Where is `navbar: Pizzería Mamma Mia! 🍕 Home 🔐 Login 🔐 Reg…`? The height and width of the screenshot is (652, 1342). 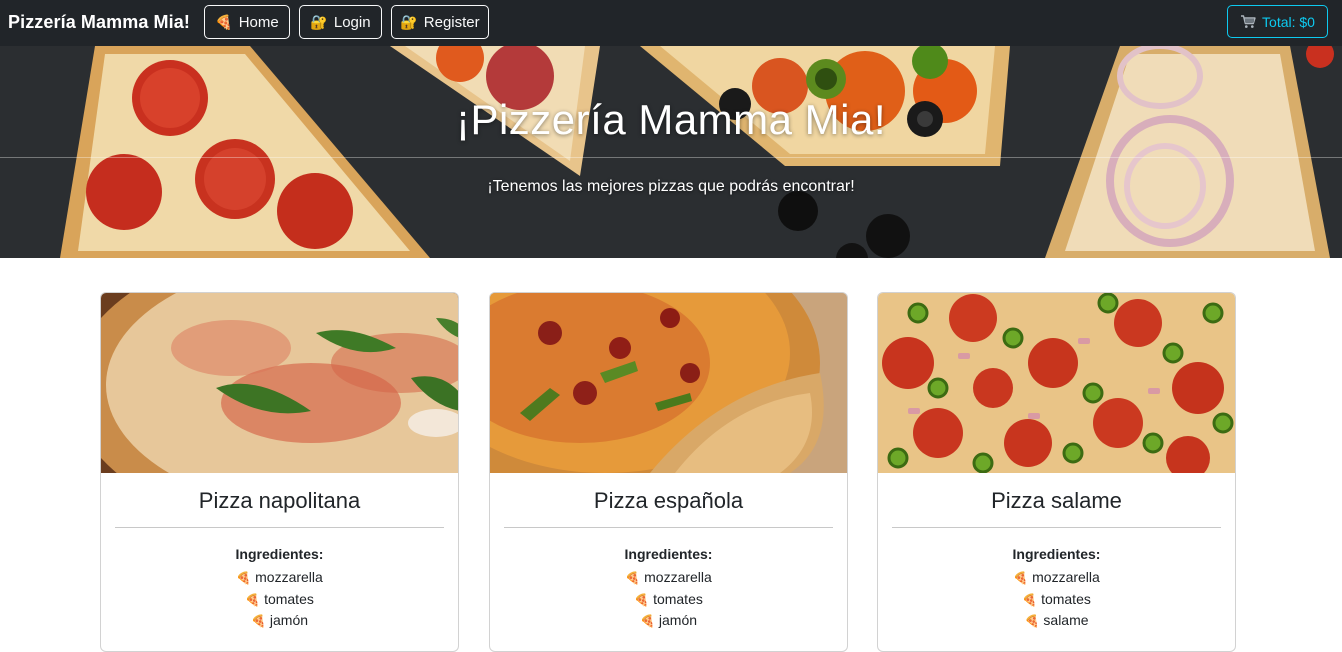
navbar: Pizzería Mamma Mia! 🍕 Home 🔐 Login 🔐 Reg… is located at coordinates (671, 23).